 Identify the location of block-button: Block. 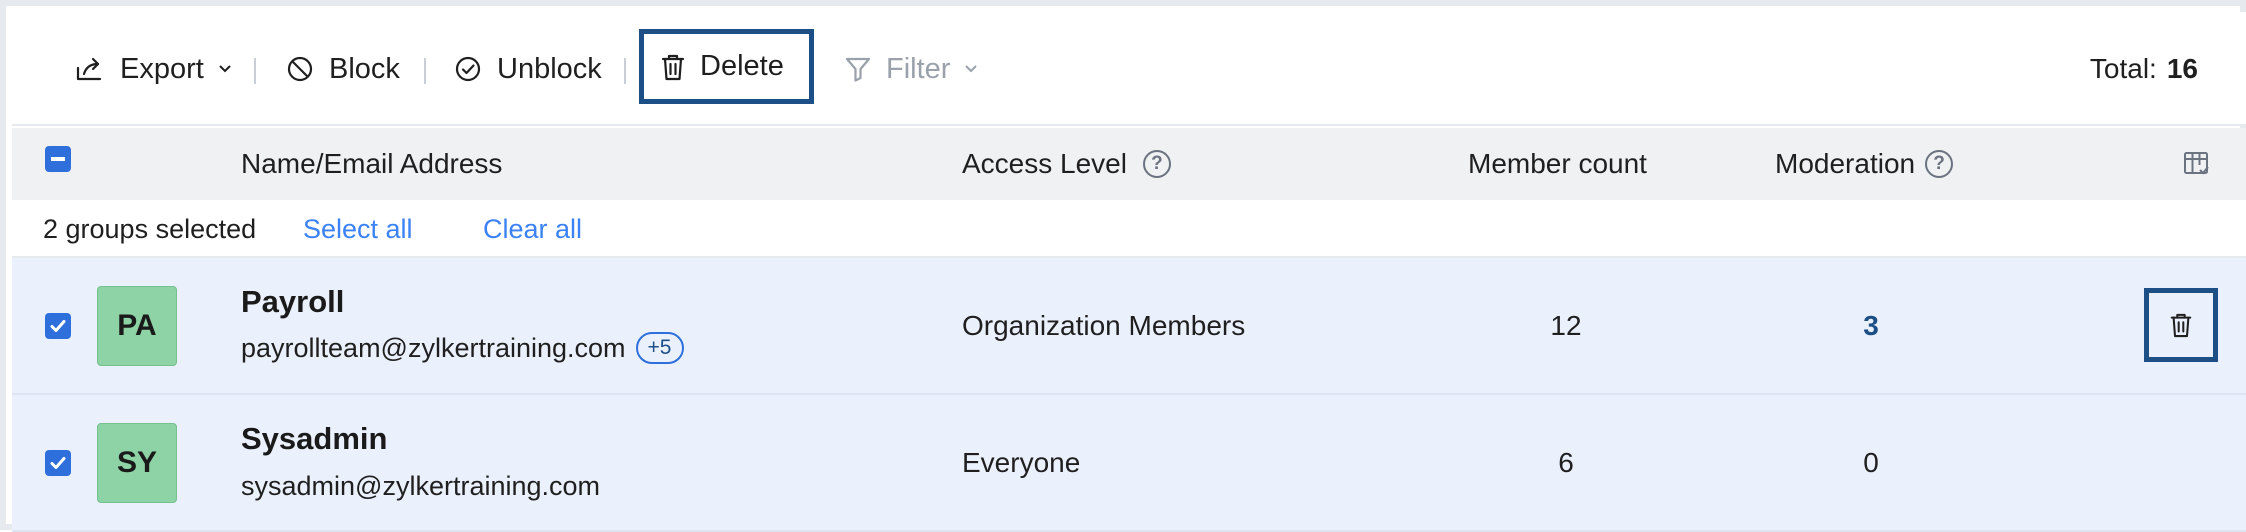
(342, 69).